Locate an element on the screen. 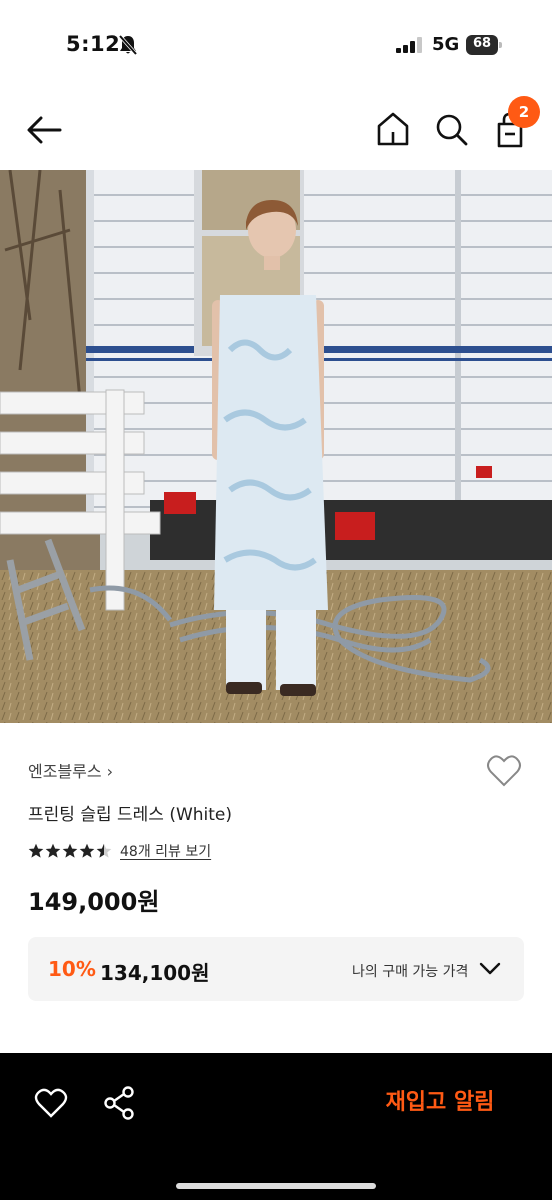 The width and height of the screenshot is (552, 1200). discount-rate: 10% is located at coordinates (72, 969).